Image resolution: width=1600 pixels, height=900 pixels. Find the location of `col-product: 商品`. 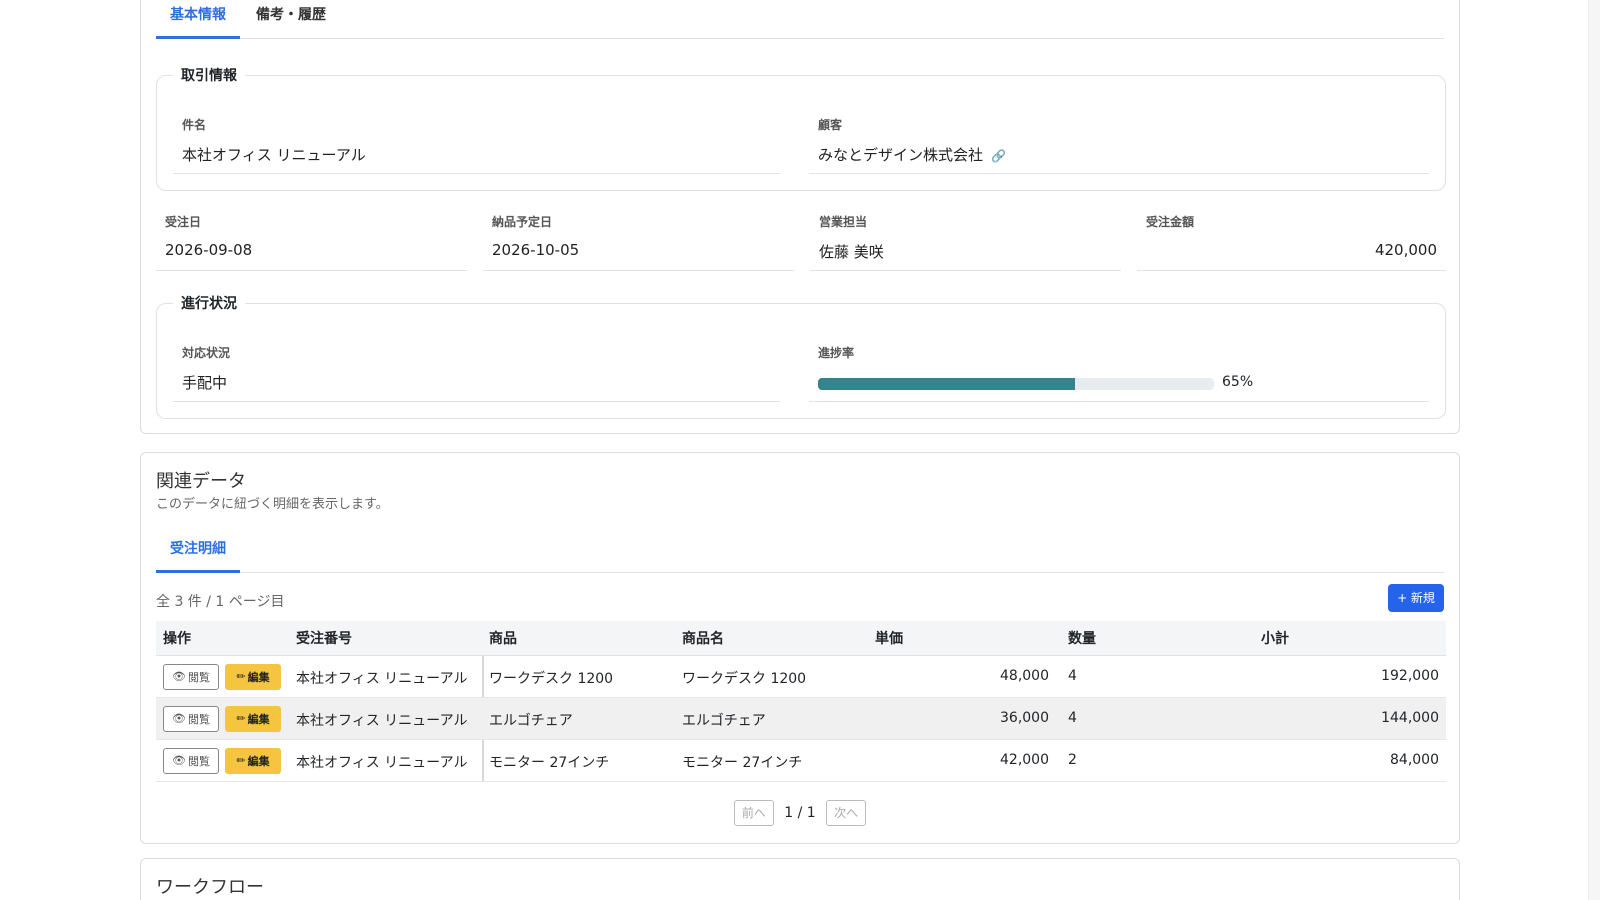

col-product: 商品 is located at coordinates (503, 638).